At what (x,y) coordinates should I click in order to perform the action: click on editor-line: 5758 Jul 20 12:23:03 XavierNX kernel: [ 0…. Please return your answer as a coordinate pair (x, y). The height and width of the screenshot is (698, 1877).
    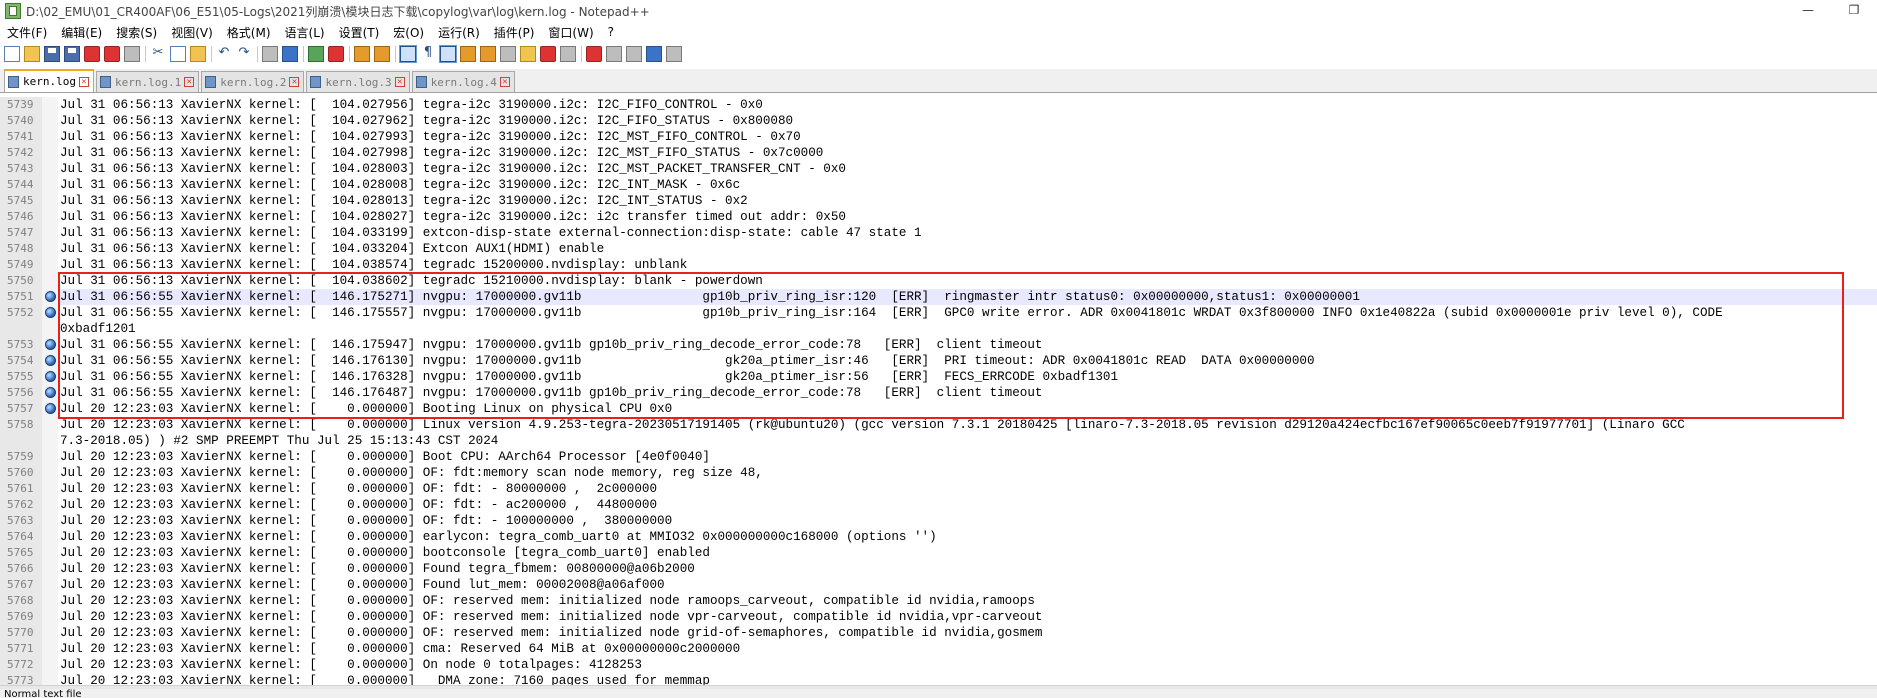
    Looking at the image, I should click on (938, 425).